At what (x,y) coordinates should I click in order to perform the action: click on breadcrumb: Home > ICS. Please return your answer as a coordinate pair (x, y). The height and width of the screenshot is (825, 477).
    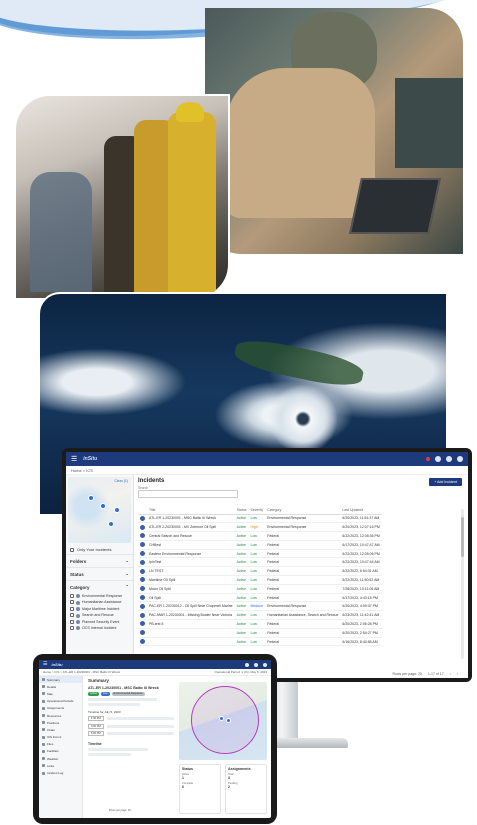
    Looking at the image, I should click on (267, 470).